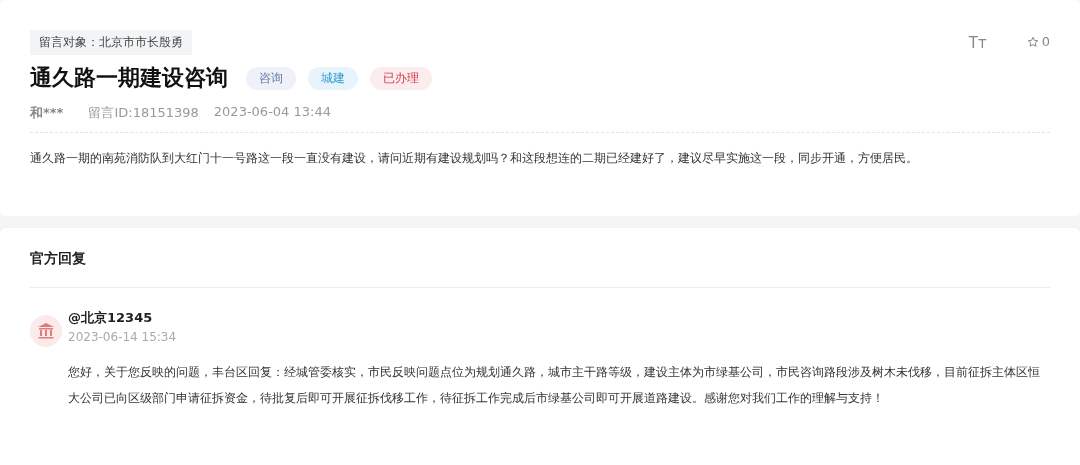 The image size is (1080, 465). Describe the element at coordinates (46, 331) in the screenshot. I see `government-building-icon` at that location.